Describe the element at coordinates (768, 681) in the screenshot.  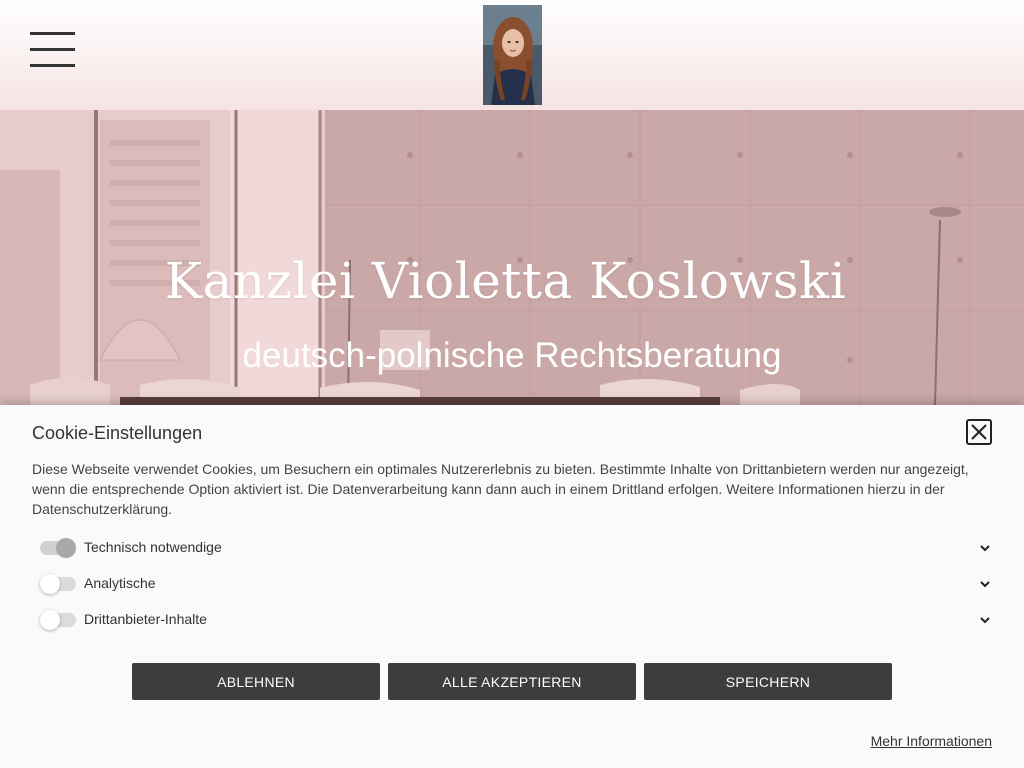
I see `save-button: SPEICHERN` at that location.